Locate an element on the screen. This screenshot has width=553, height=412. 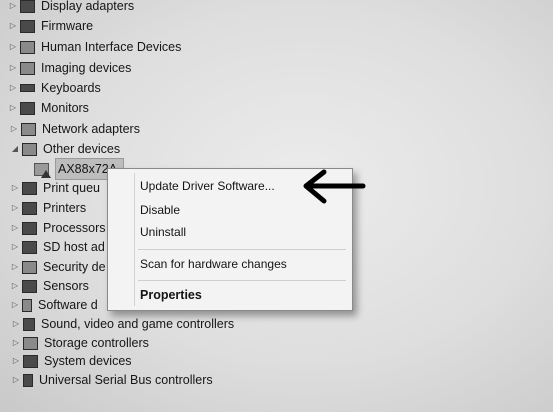
tree-item-label: Monitors is located at coordinates (65, 108).